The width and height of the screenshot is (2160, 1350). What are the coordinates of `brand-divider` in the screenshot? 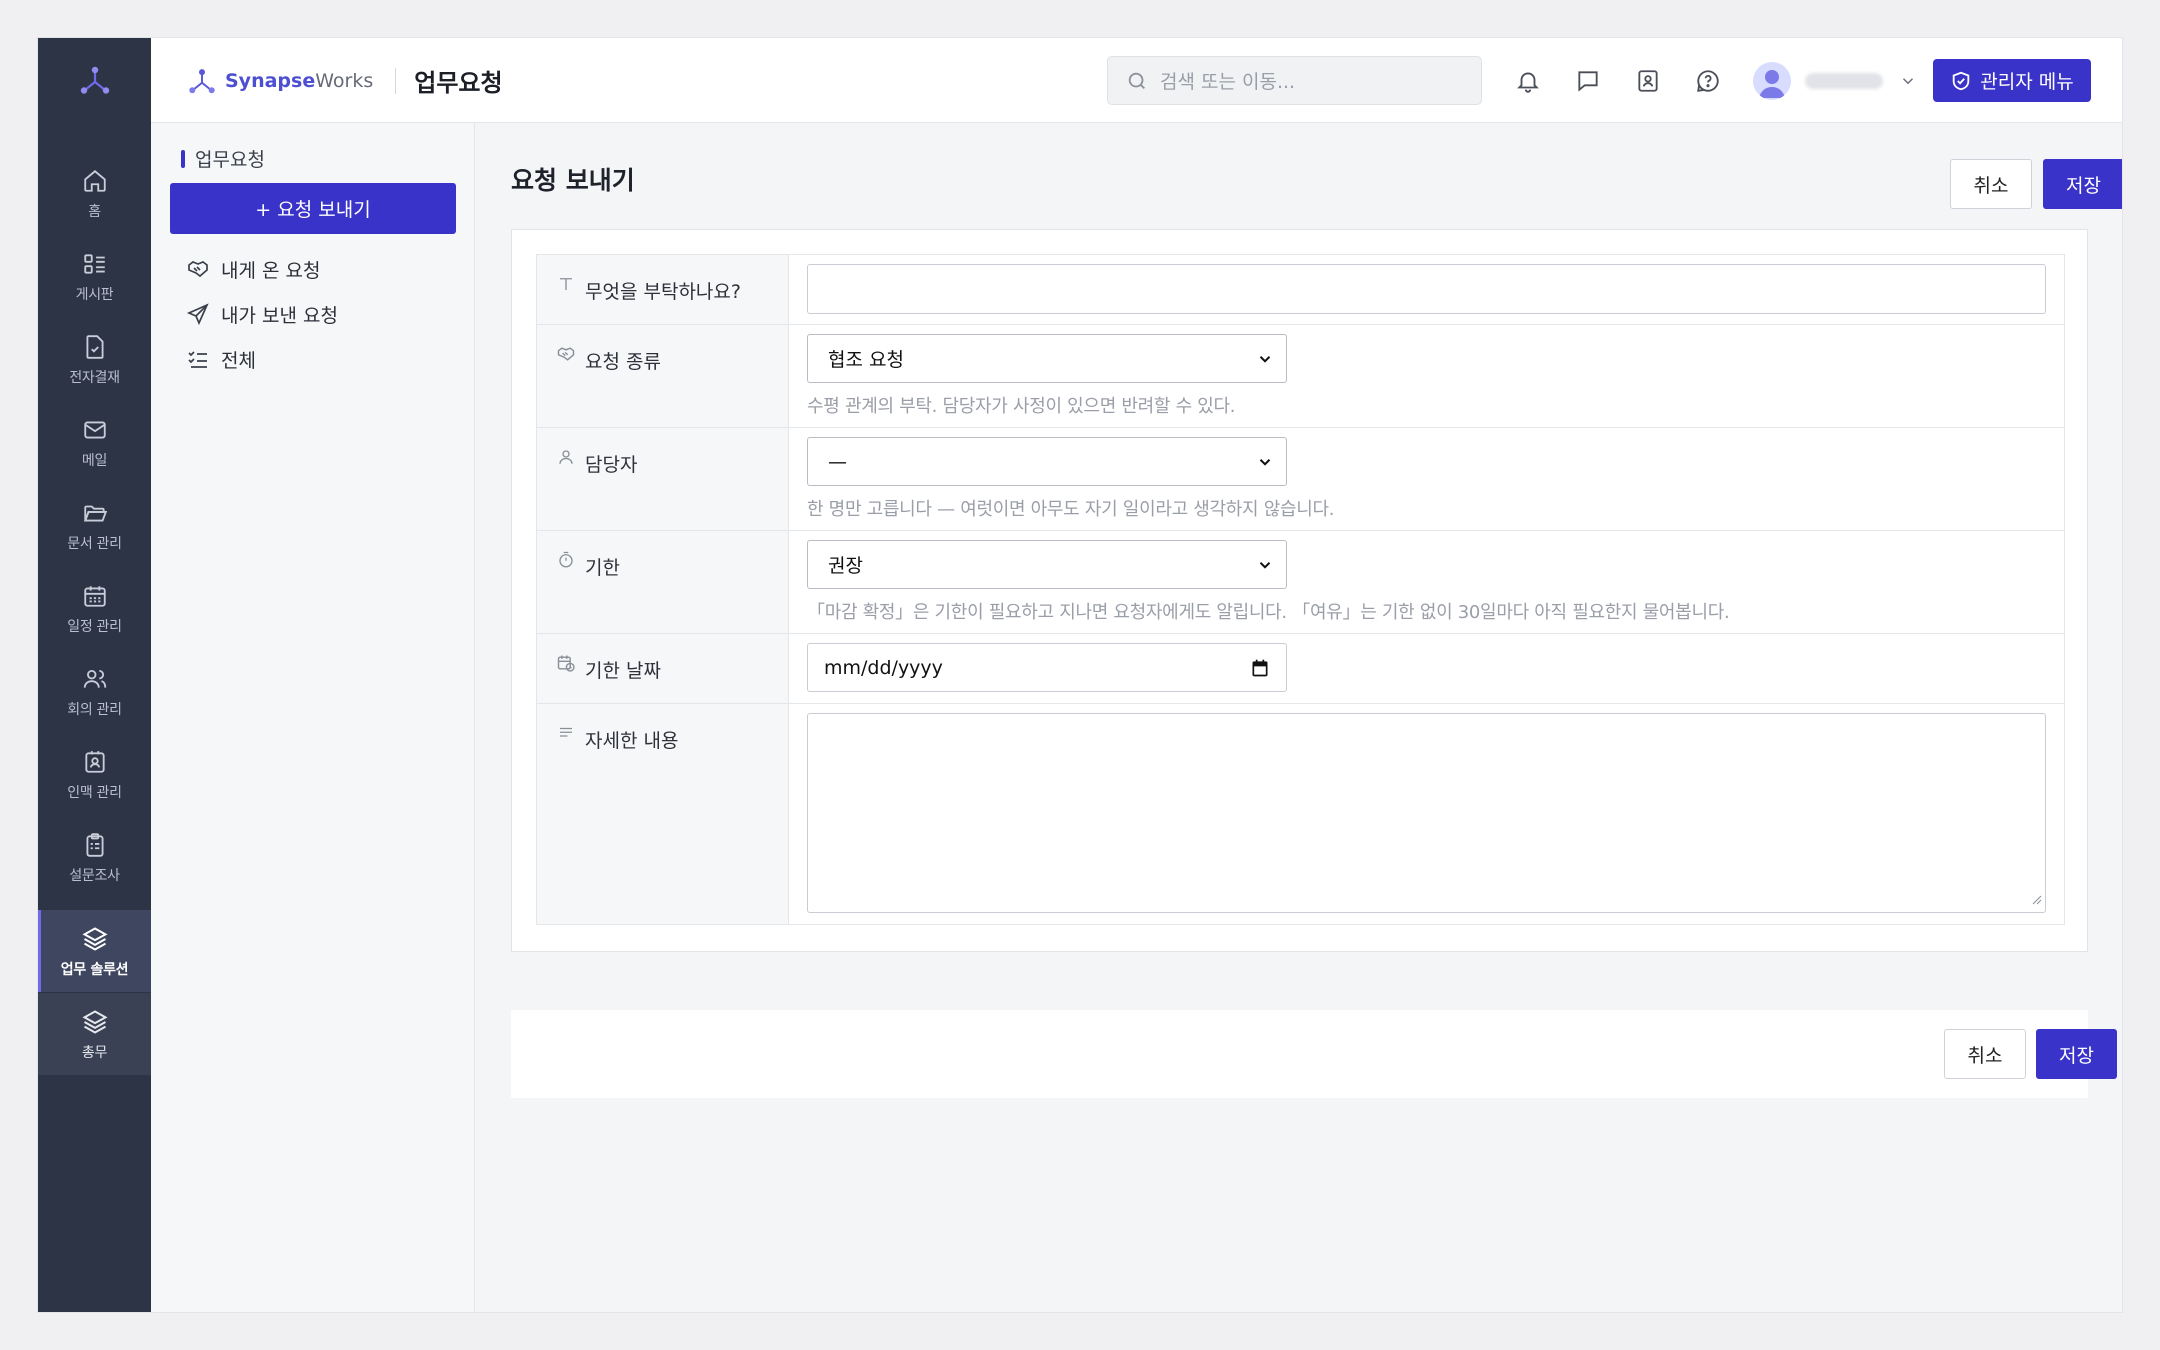 It's located at (396, 80).